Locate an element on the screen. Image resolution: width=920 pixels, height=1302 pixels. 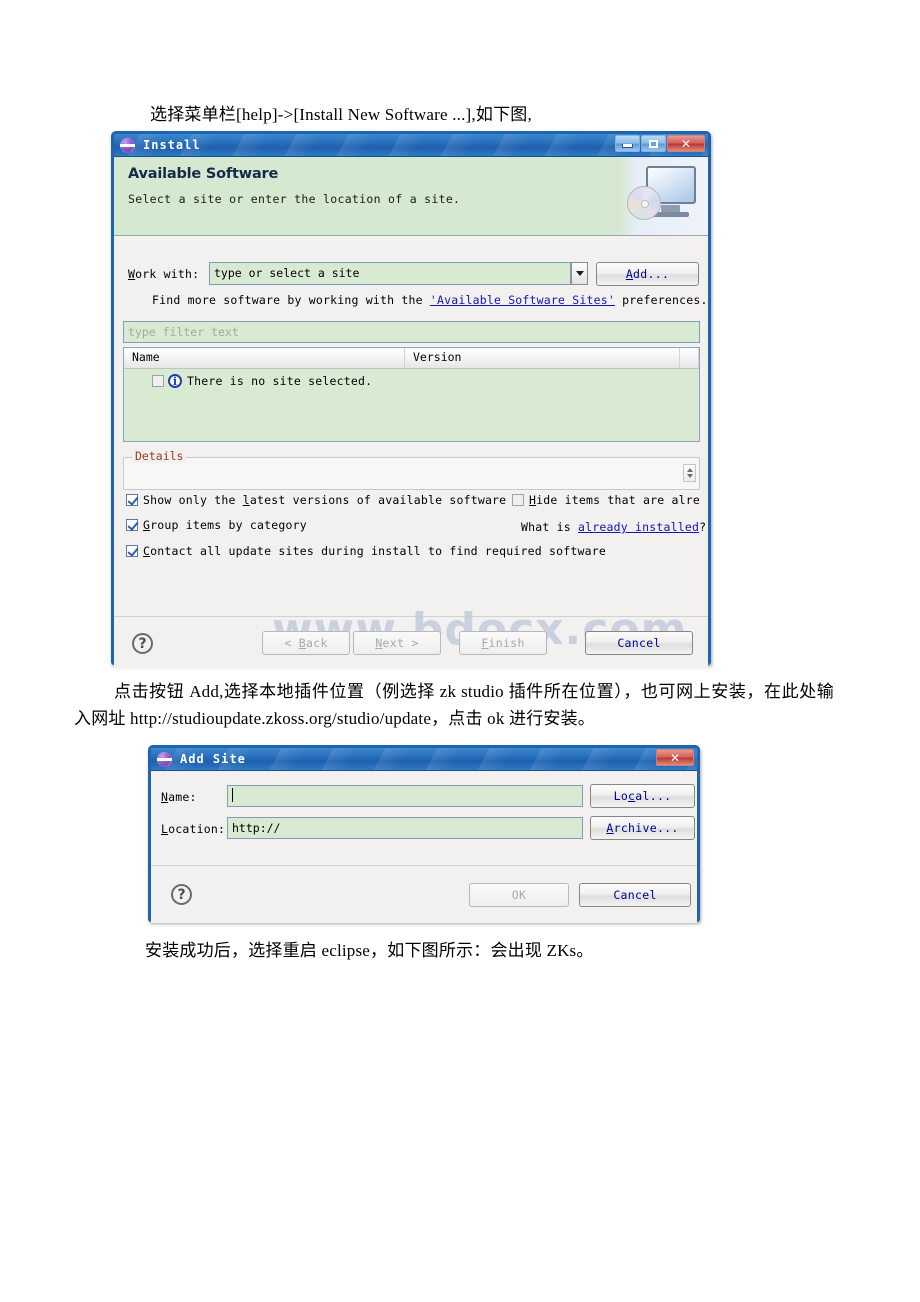
add-site-button-bar: ? OK Cancel is located at coordinates (424, 894).